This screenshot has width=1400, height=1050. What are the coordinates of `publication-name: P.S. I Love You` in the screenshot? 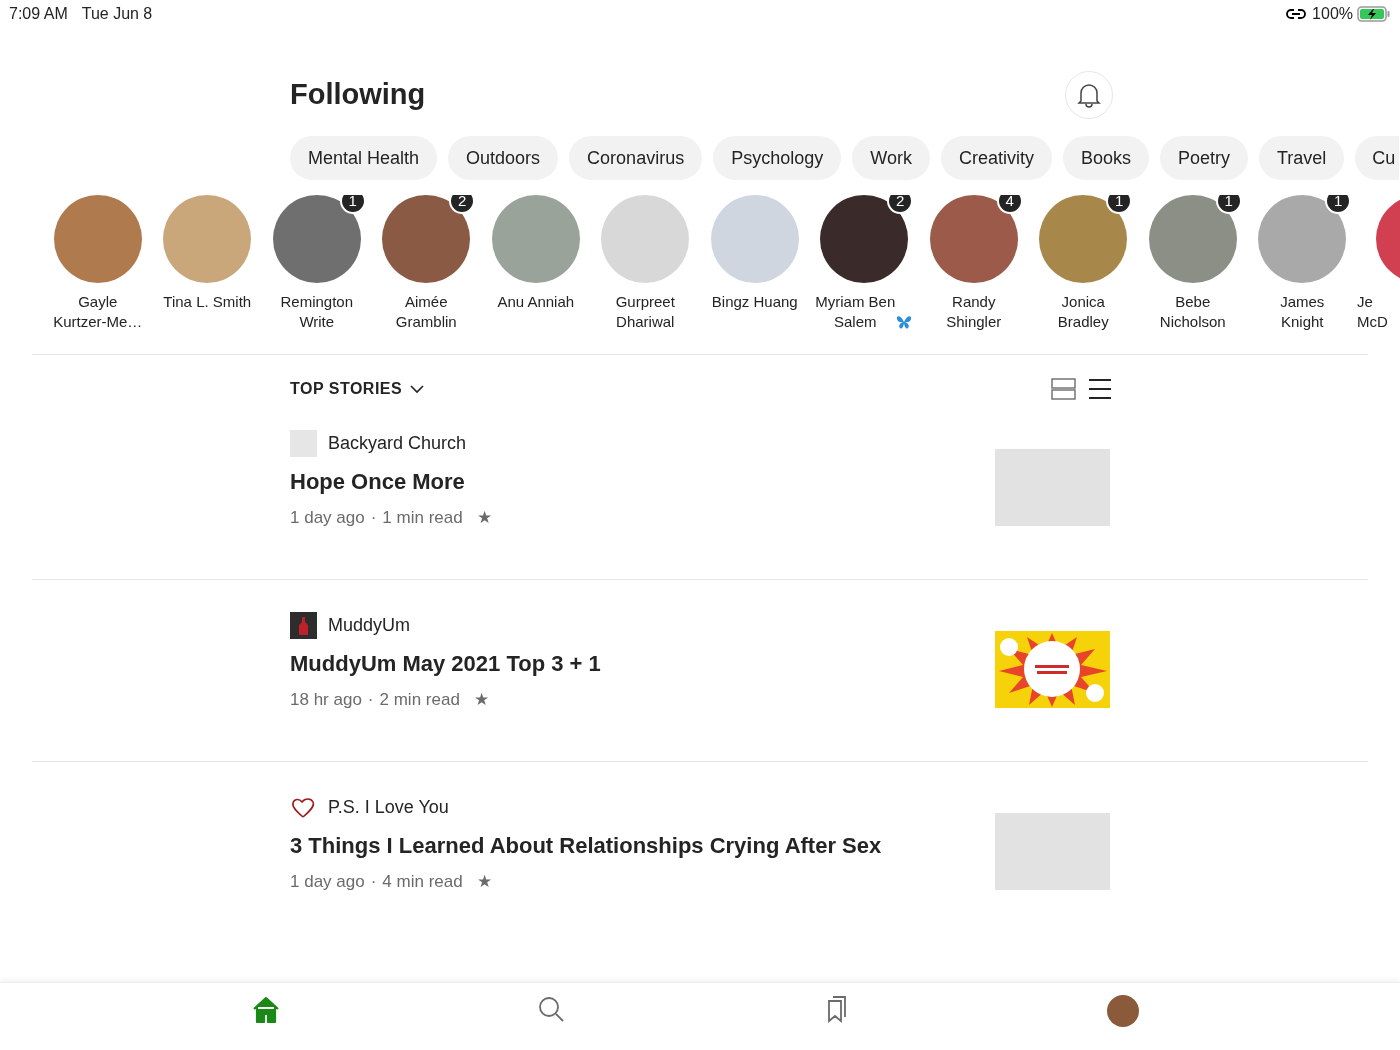 It's located at (388, 807).